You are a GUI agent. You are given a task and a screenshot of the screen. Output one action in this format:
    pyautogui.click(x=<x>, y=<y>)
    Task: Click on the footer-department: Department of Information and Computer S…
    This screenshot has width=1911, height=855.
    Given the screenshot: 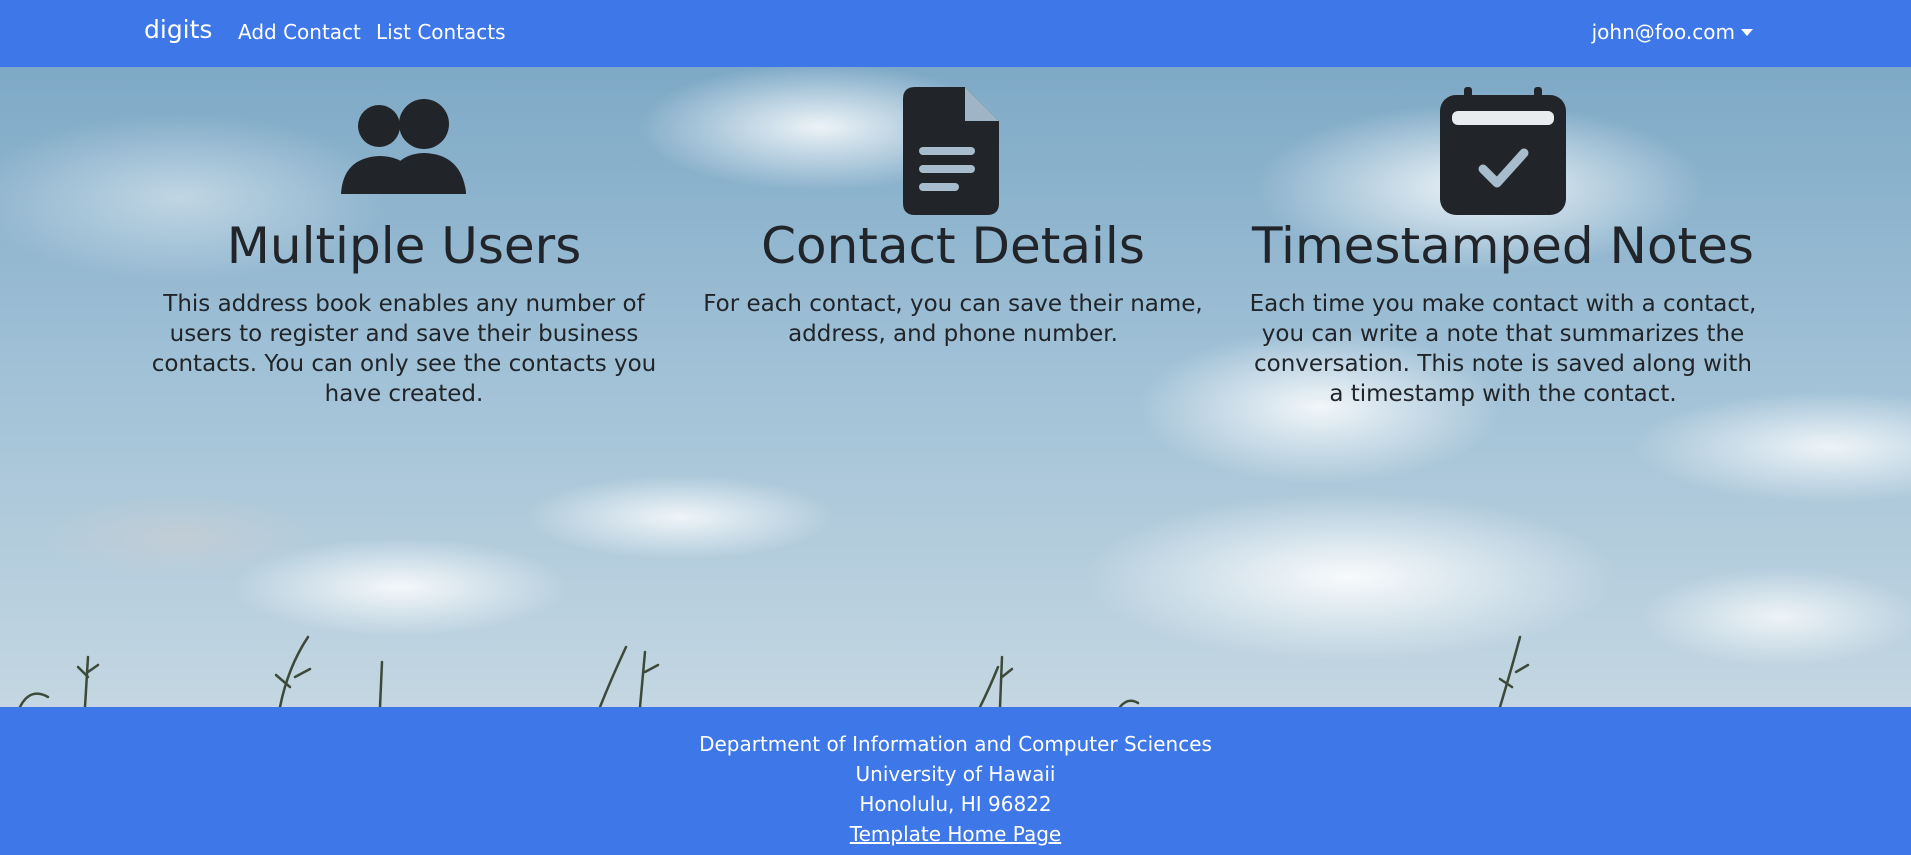 What is the action you would take?
    pyautogui.click(x=955, y=744)
    